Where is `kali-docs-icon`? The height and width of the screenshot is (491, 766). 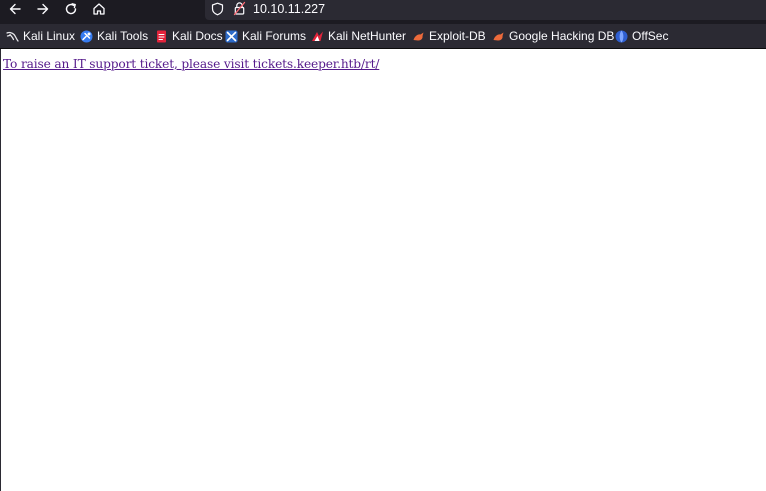 kali-docs-icon is located at coordinates (161, 36).